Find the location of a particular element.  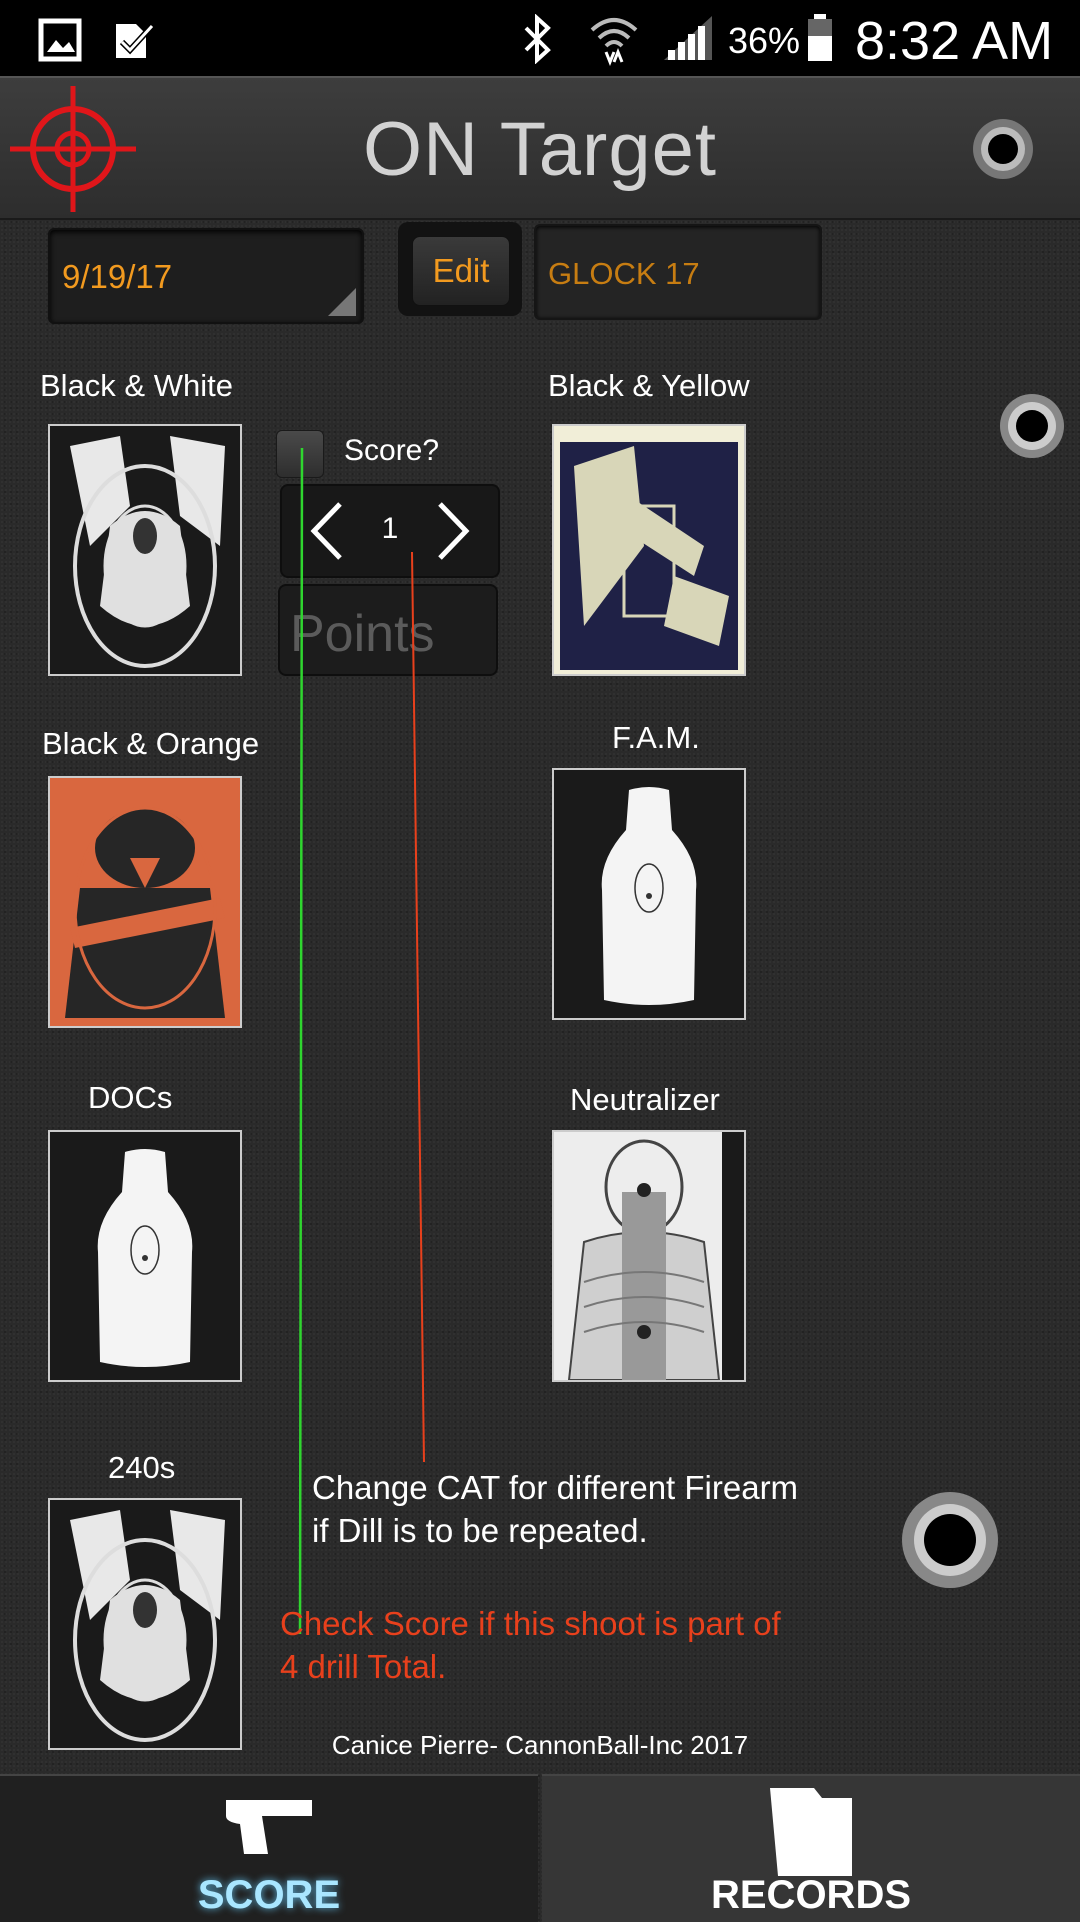

task-done-notification-icon is located at coordinates (135, 40).